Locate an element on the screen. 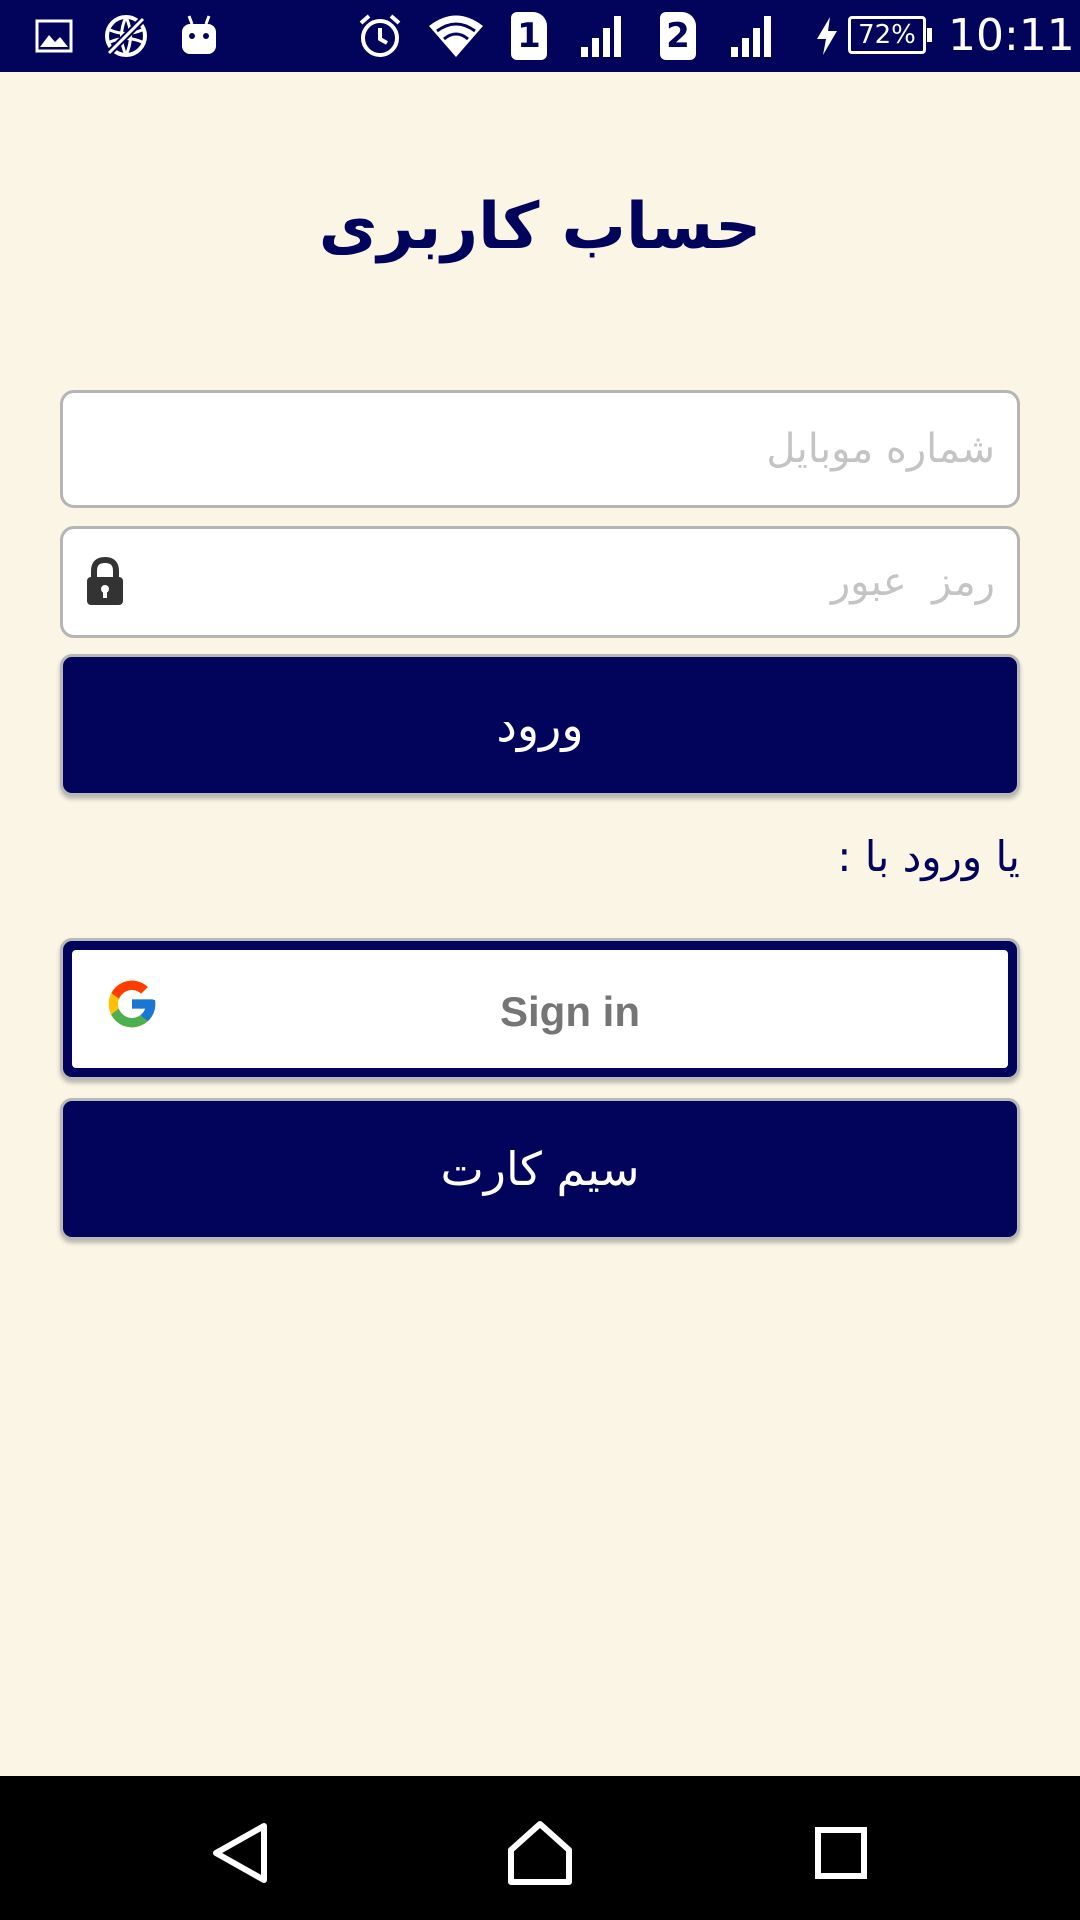  or-login-with-label: یا ورود با : is located at coordinates (928, 856).